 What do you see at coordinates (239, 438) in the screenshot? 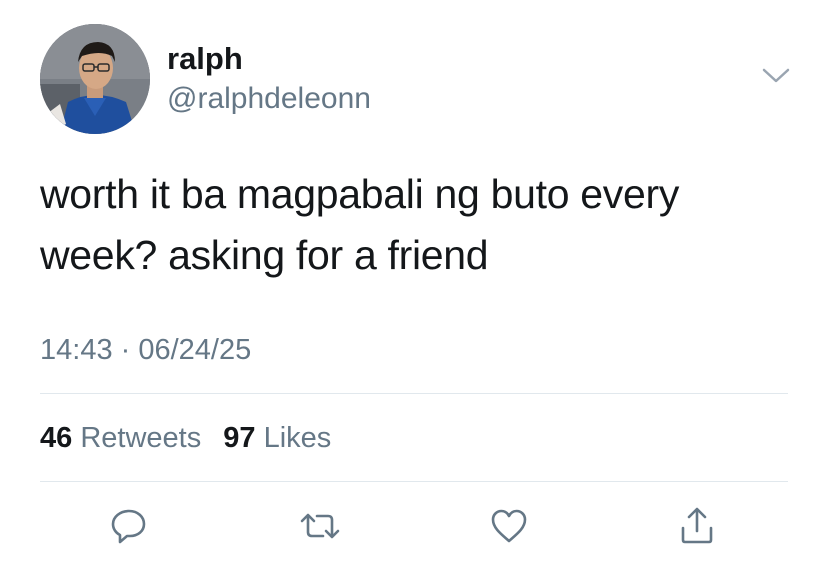
I see `likes-count: 97` at bounding box center [239, 438].